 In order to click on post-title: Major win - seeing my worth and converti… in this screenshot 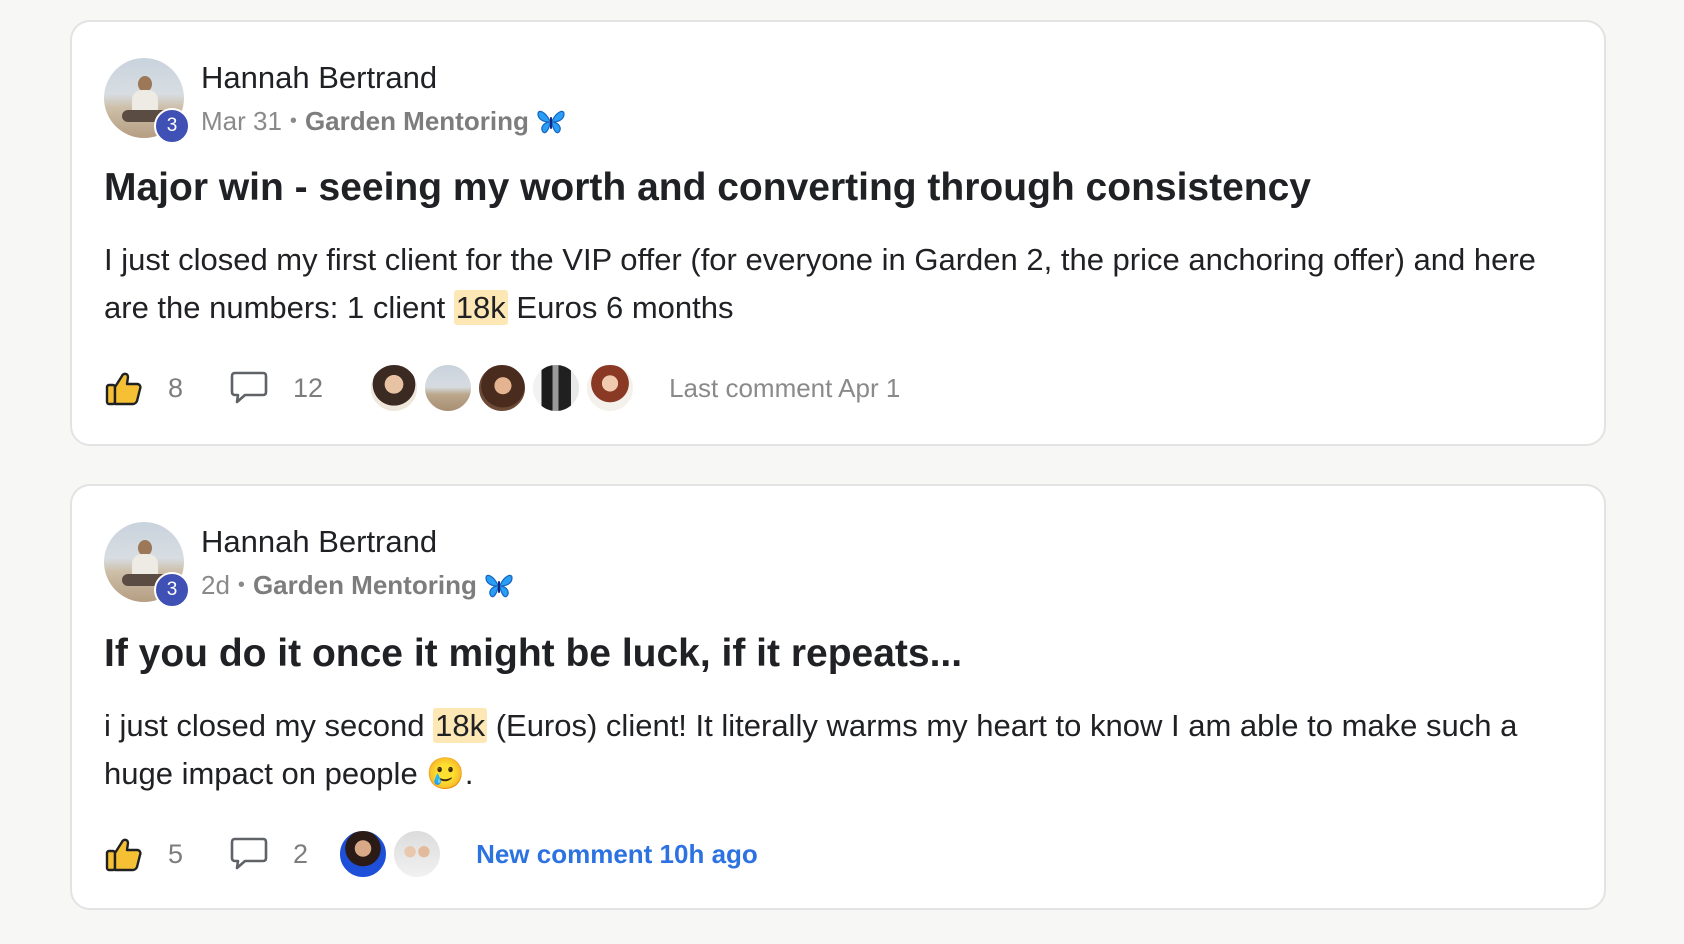, I will do `click(707, 188)`.